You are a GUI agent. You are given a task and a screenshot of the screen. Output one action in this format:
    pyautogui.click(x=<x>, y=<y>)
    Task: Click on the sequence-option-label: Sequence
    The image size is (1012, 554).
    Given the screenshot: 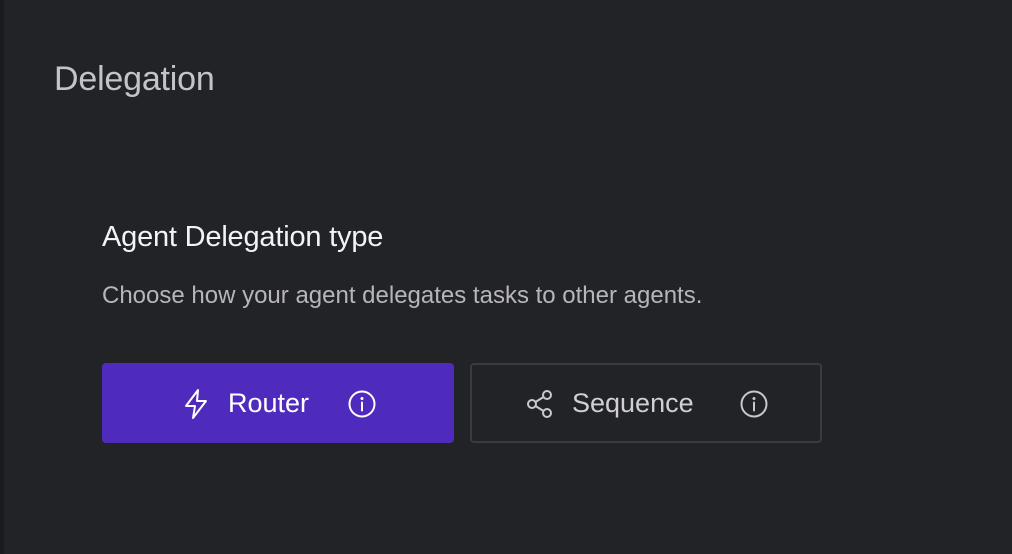 What is the action you would take?
    pyautogui.click(x=633, y=403)
    